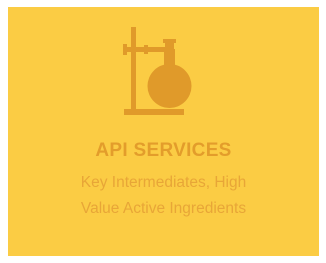  I want to click on subtitle-line-2: Value Active Ingredients, so click(163, 208).